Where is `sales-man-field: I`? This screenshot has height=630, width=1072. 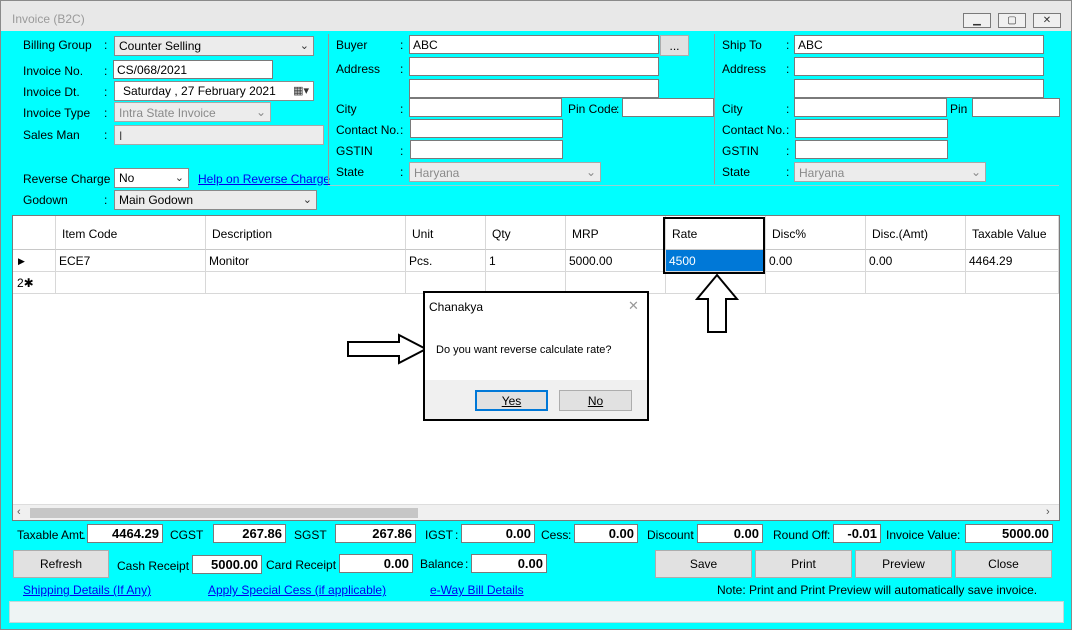
sales-man-field: I is located at coordinates (219, 135).